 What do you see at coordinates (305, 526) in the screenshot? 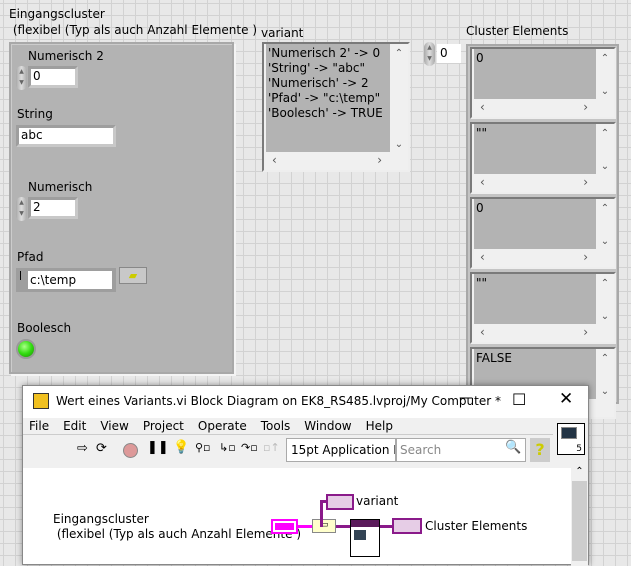
I see `cluster-wire` at bounding box center [305, 526].